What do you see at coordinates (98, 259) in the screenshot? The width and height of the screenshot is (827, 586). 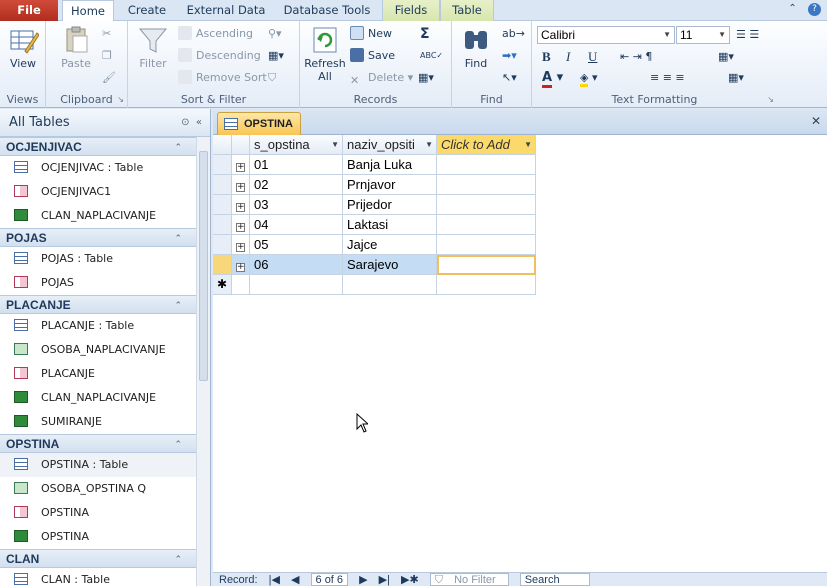 I see `nav-item: POJAS : Table` at bounding box center [98, 259].